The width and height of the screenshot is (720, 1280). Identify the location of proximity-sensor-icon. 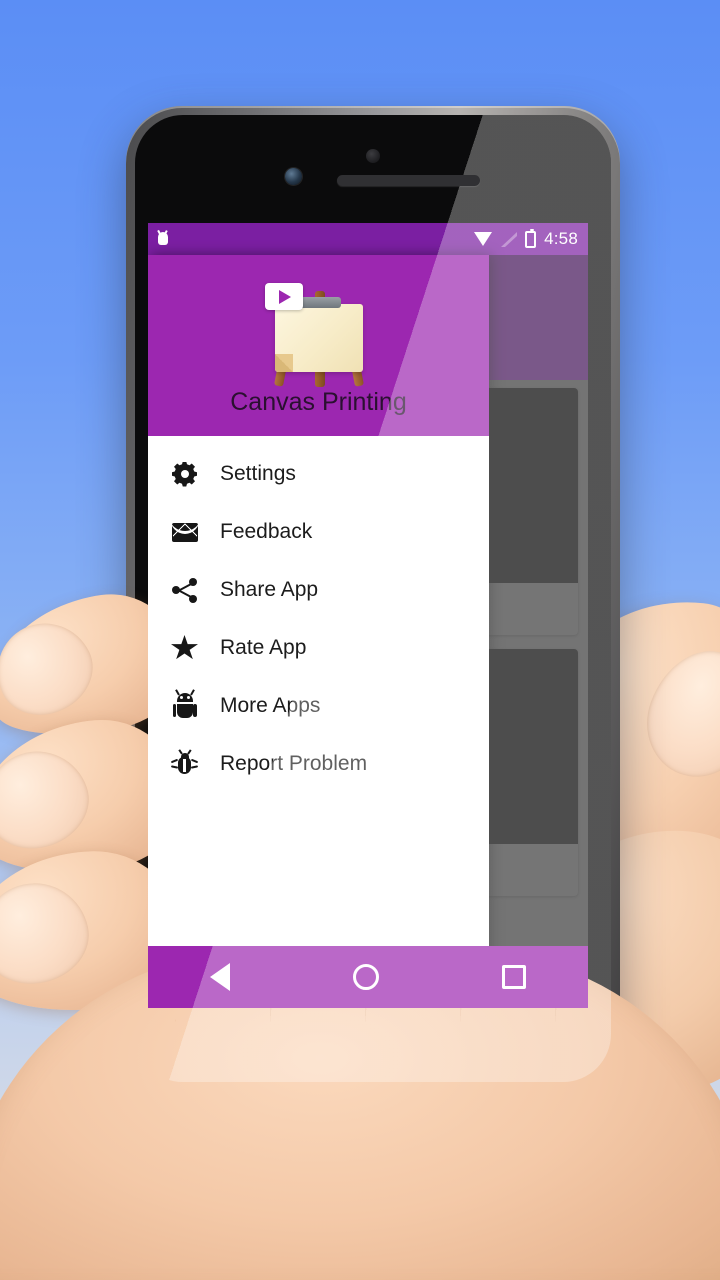
(373, 156).